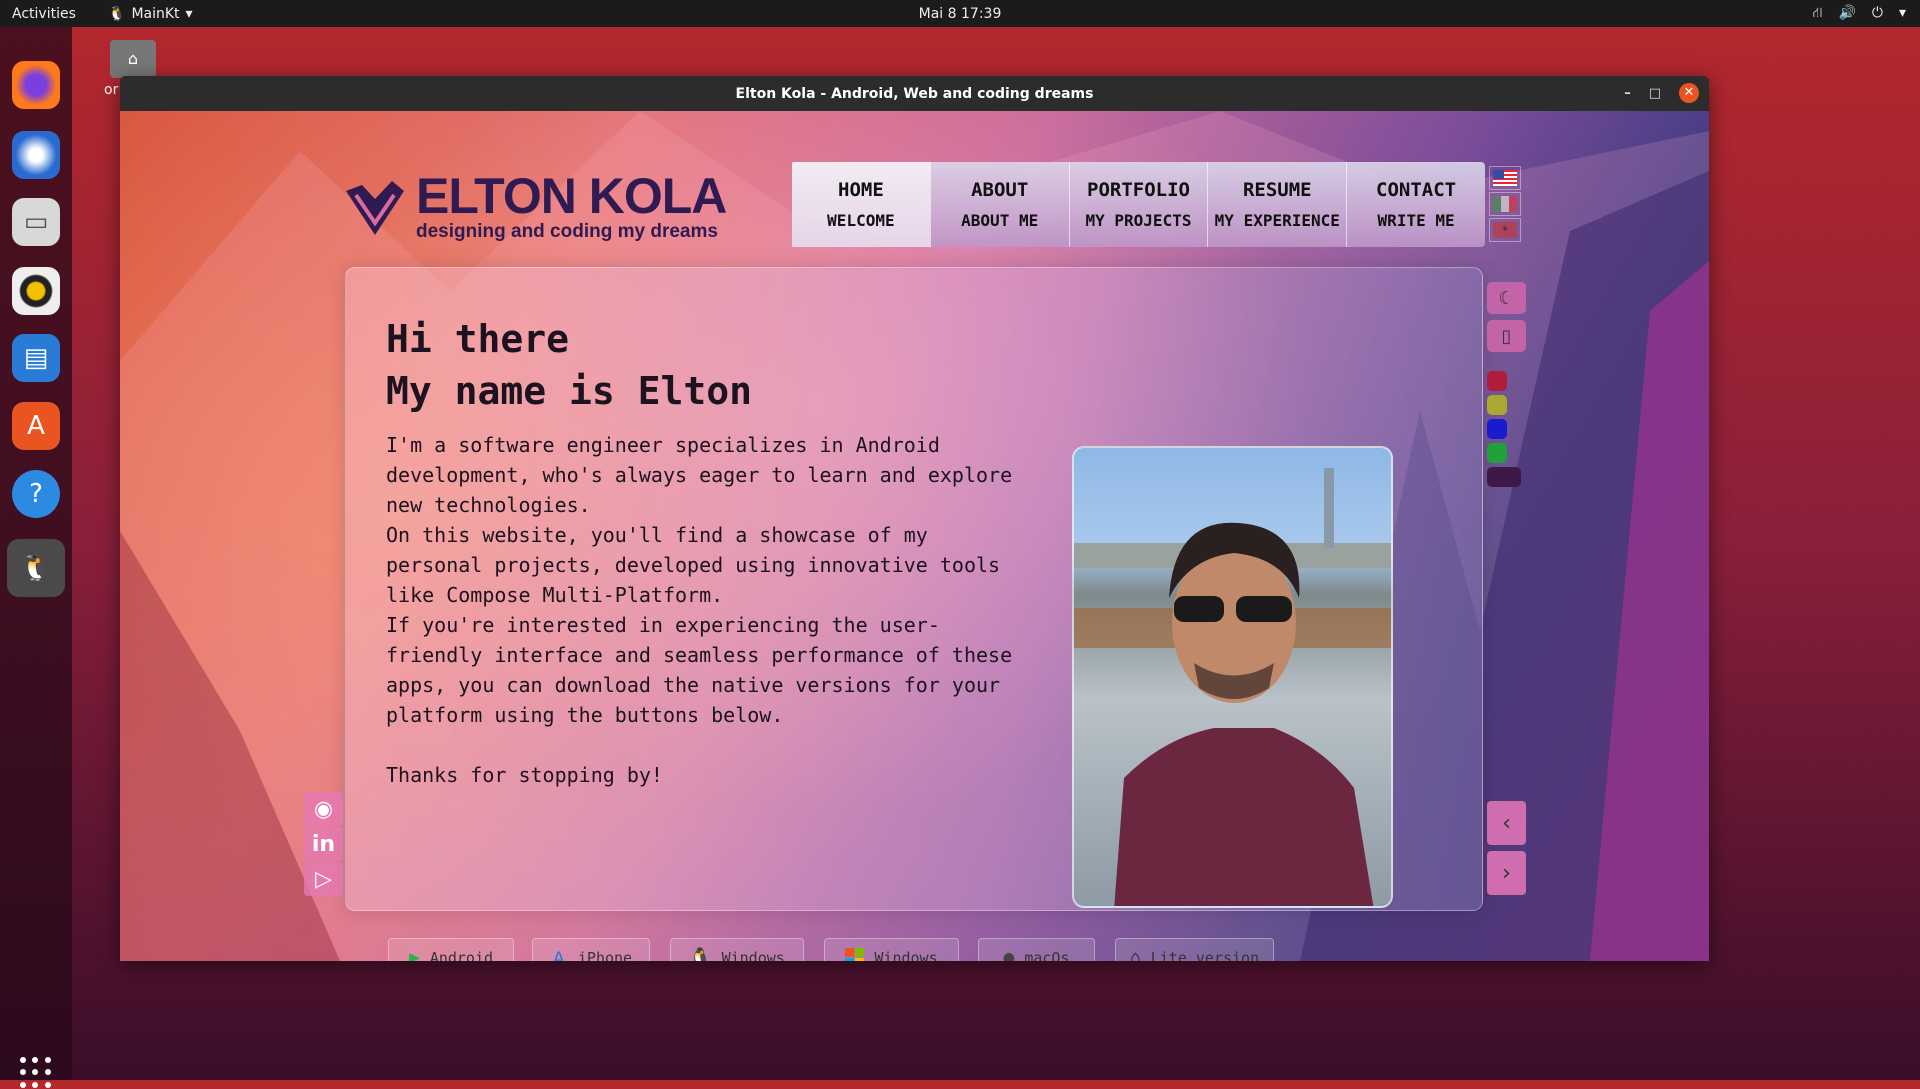 The height and width of the screenshot is (1089, 1920). Describe the element at coordinates (999, 204) in the screenshot. I see `nav-about: ABOUT ABOUT ME` at that location.